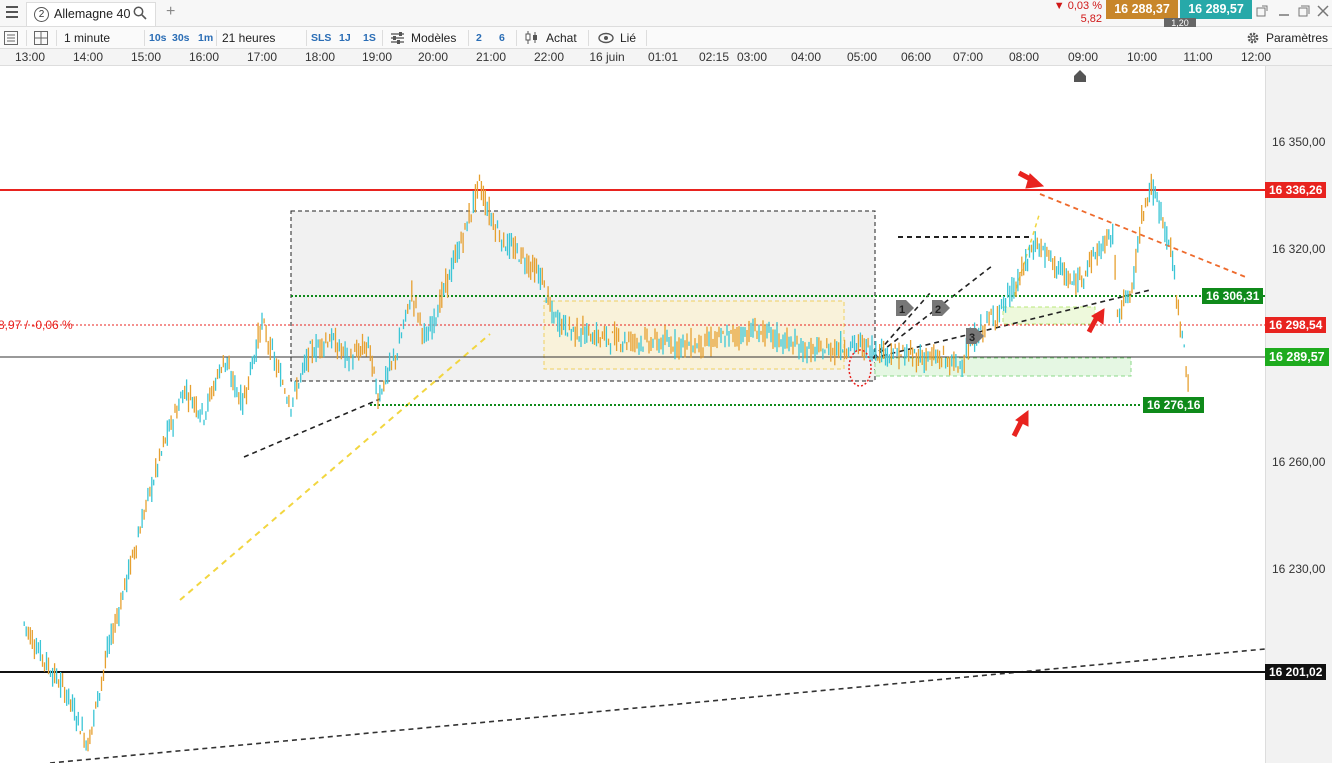  Describe the element at coordinates (205, 38) in the screenshot. I see `interval-1m-button: 1m` at that location.